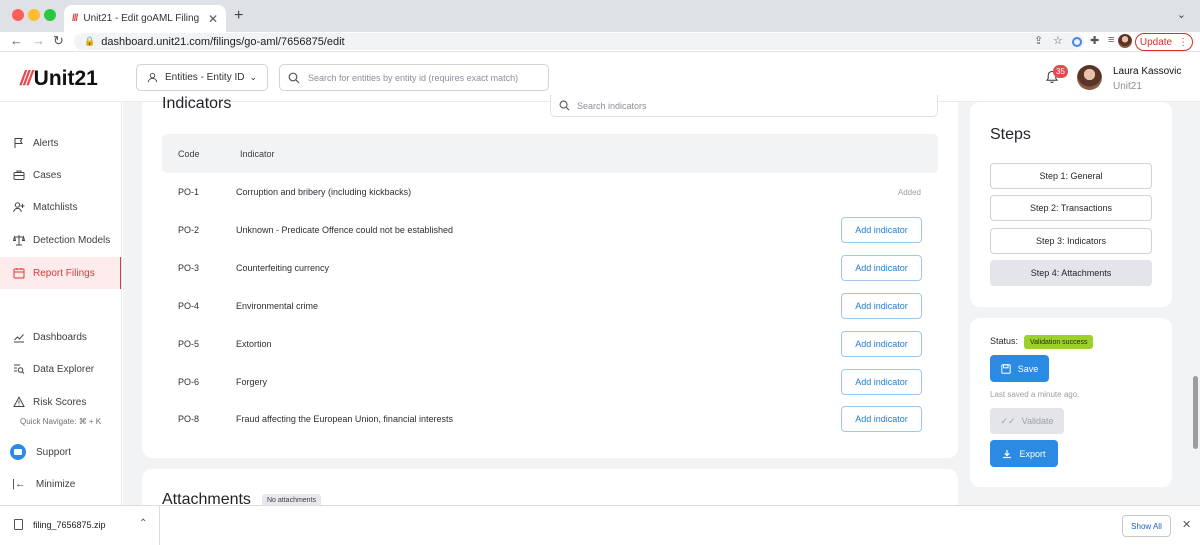 Image resolution: width=1200 pixels, height=545 pixels. What do you see at coordinates (72, 240) in the screenshot?
I see `sidebar-item-label: Detection Models` at bounding box center [72, 240].